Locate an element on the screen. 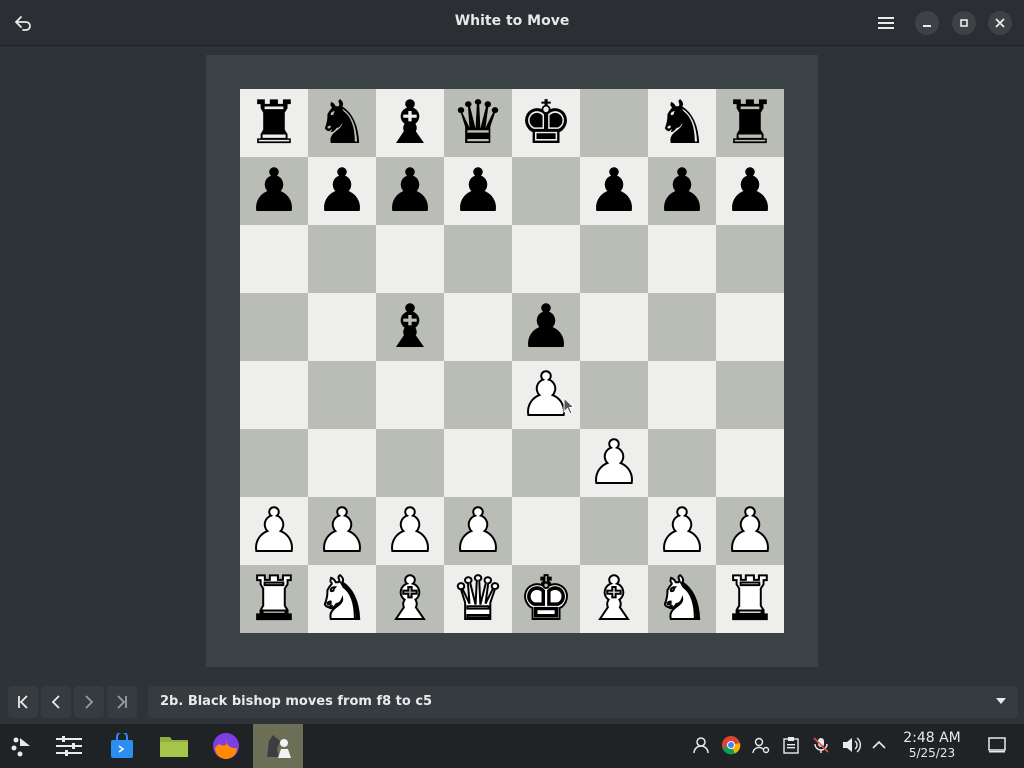 The width and height of the screenshot is (1024, 768). black-king-icon: ♚ is located at coordinates (546, 123).